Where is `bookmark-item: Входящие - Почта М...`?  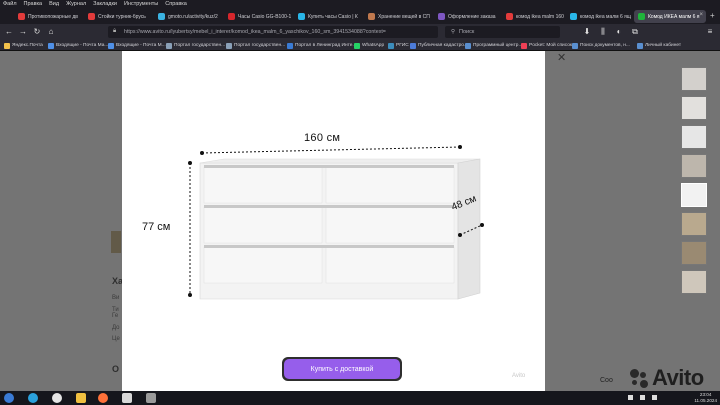
bookmark-item: Входящие - Почта М... is located at coordinates (137, 45).